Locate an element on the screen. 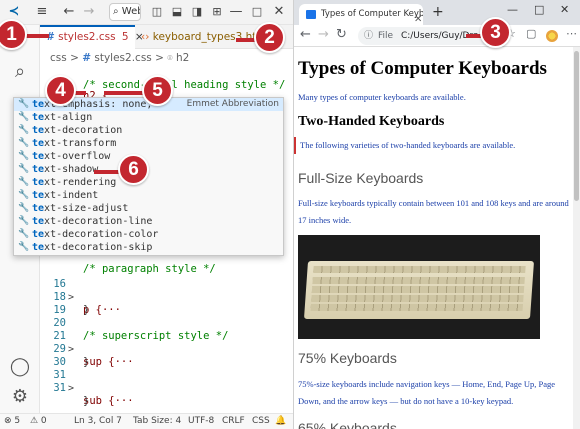 Image resolution: width=580 pixels, height=429 pixels. browser-tab-strip: Types of Computer Keyboards ✕ + — □ ✕ is located at coordinates (437, 12).